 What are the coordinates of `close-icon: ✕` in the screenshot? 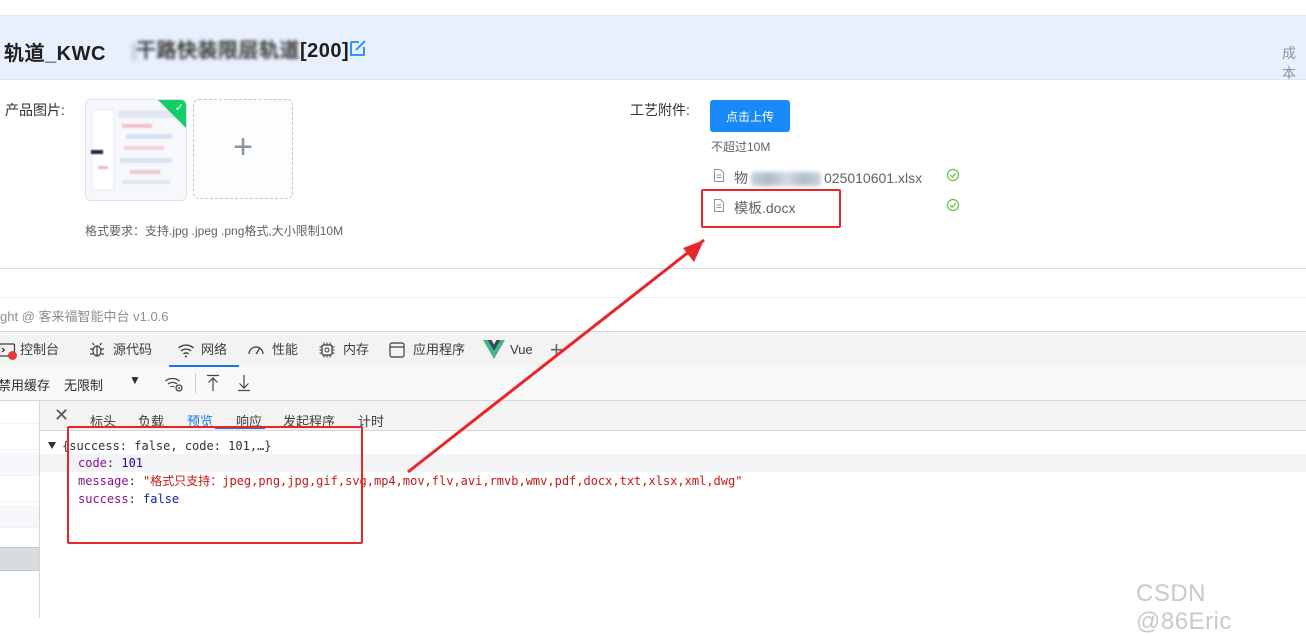 It's located at (61, 415).